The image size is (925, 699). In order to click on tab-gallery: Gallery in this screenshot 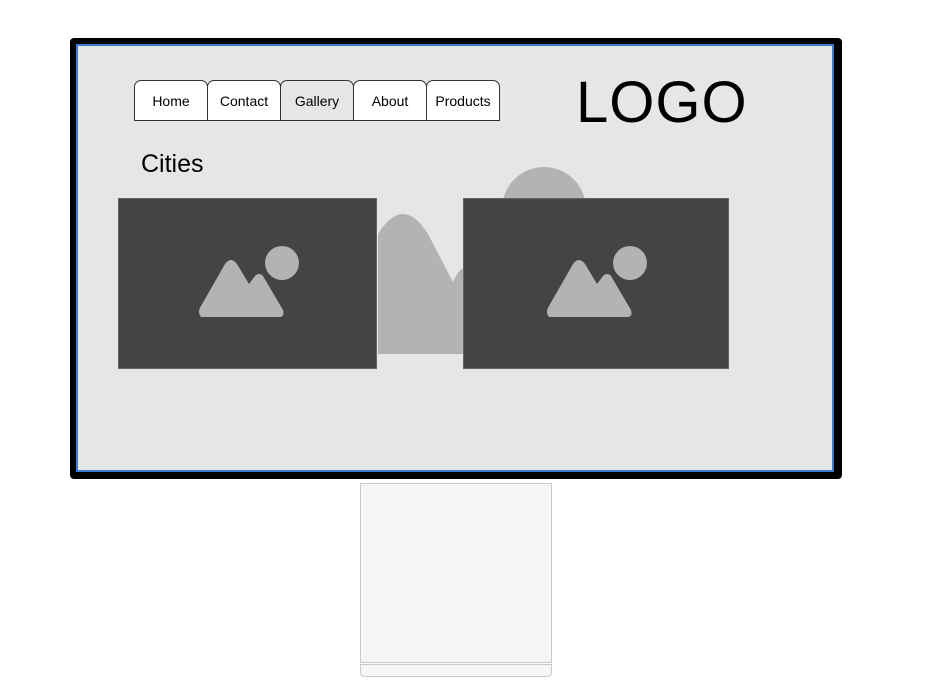, I will do `click(317, 100)`.